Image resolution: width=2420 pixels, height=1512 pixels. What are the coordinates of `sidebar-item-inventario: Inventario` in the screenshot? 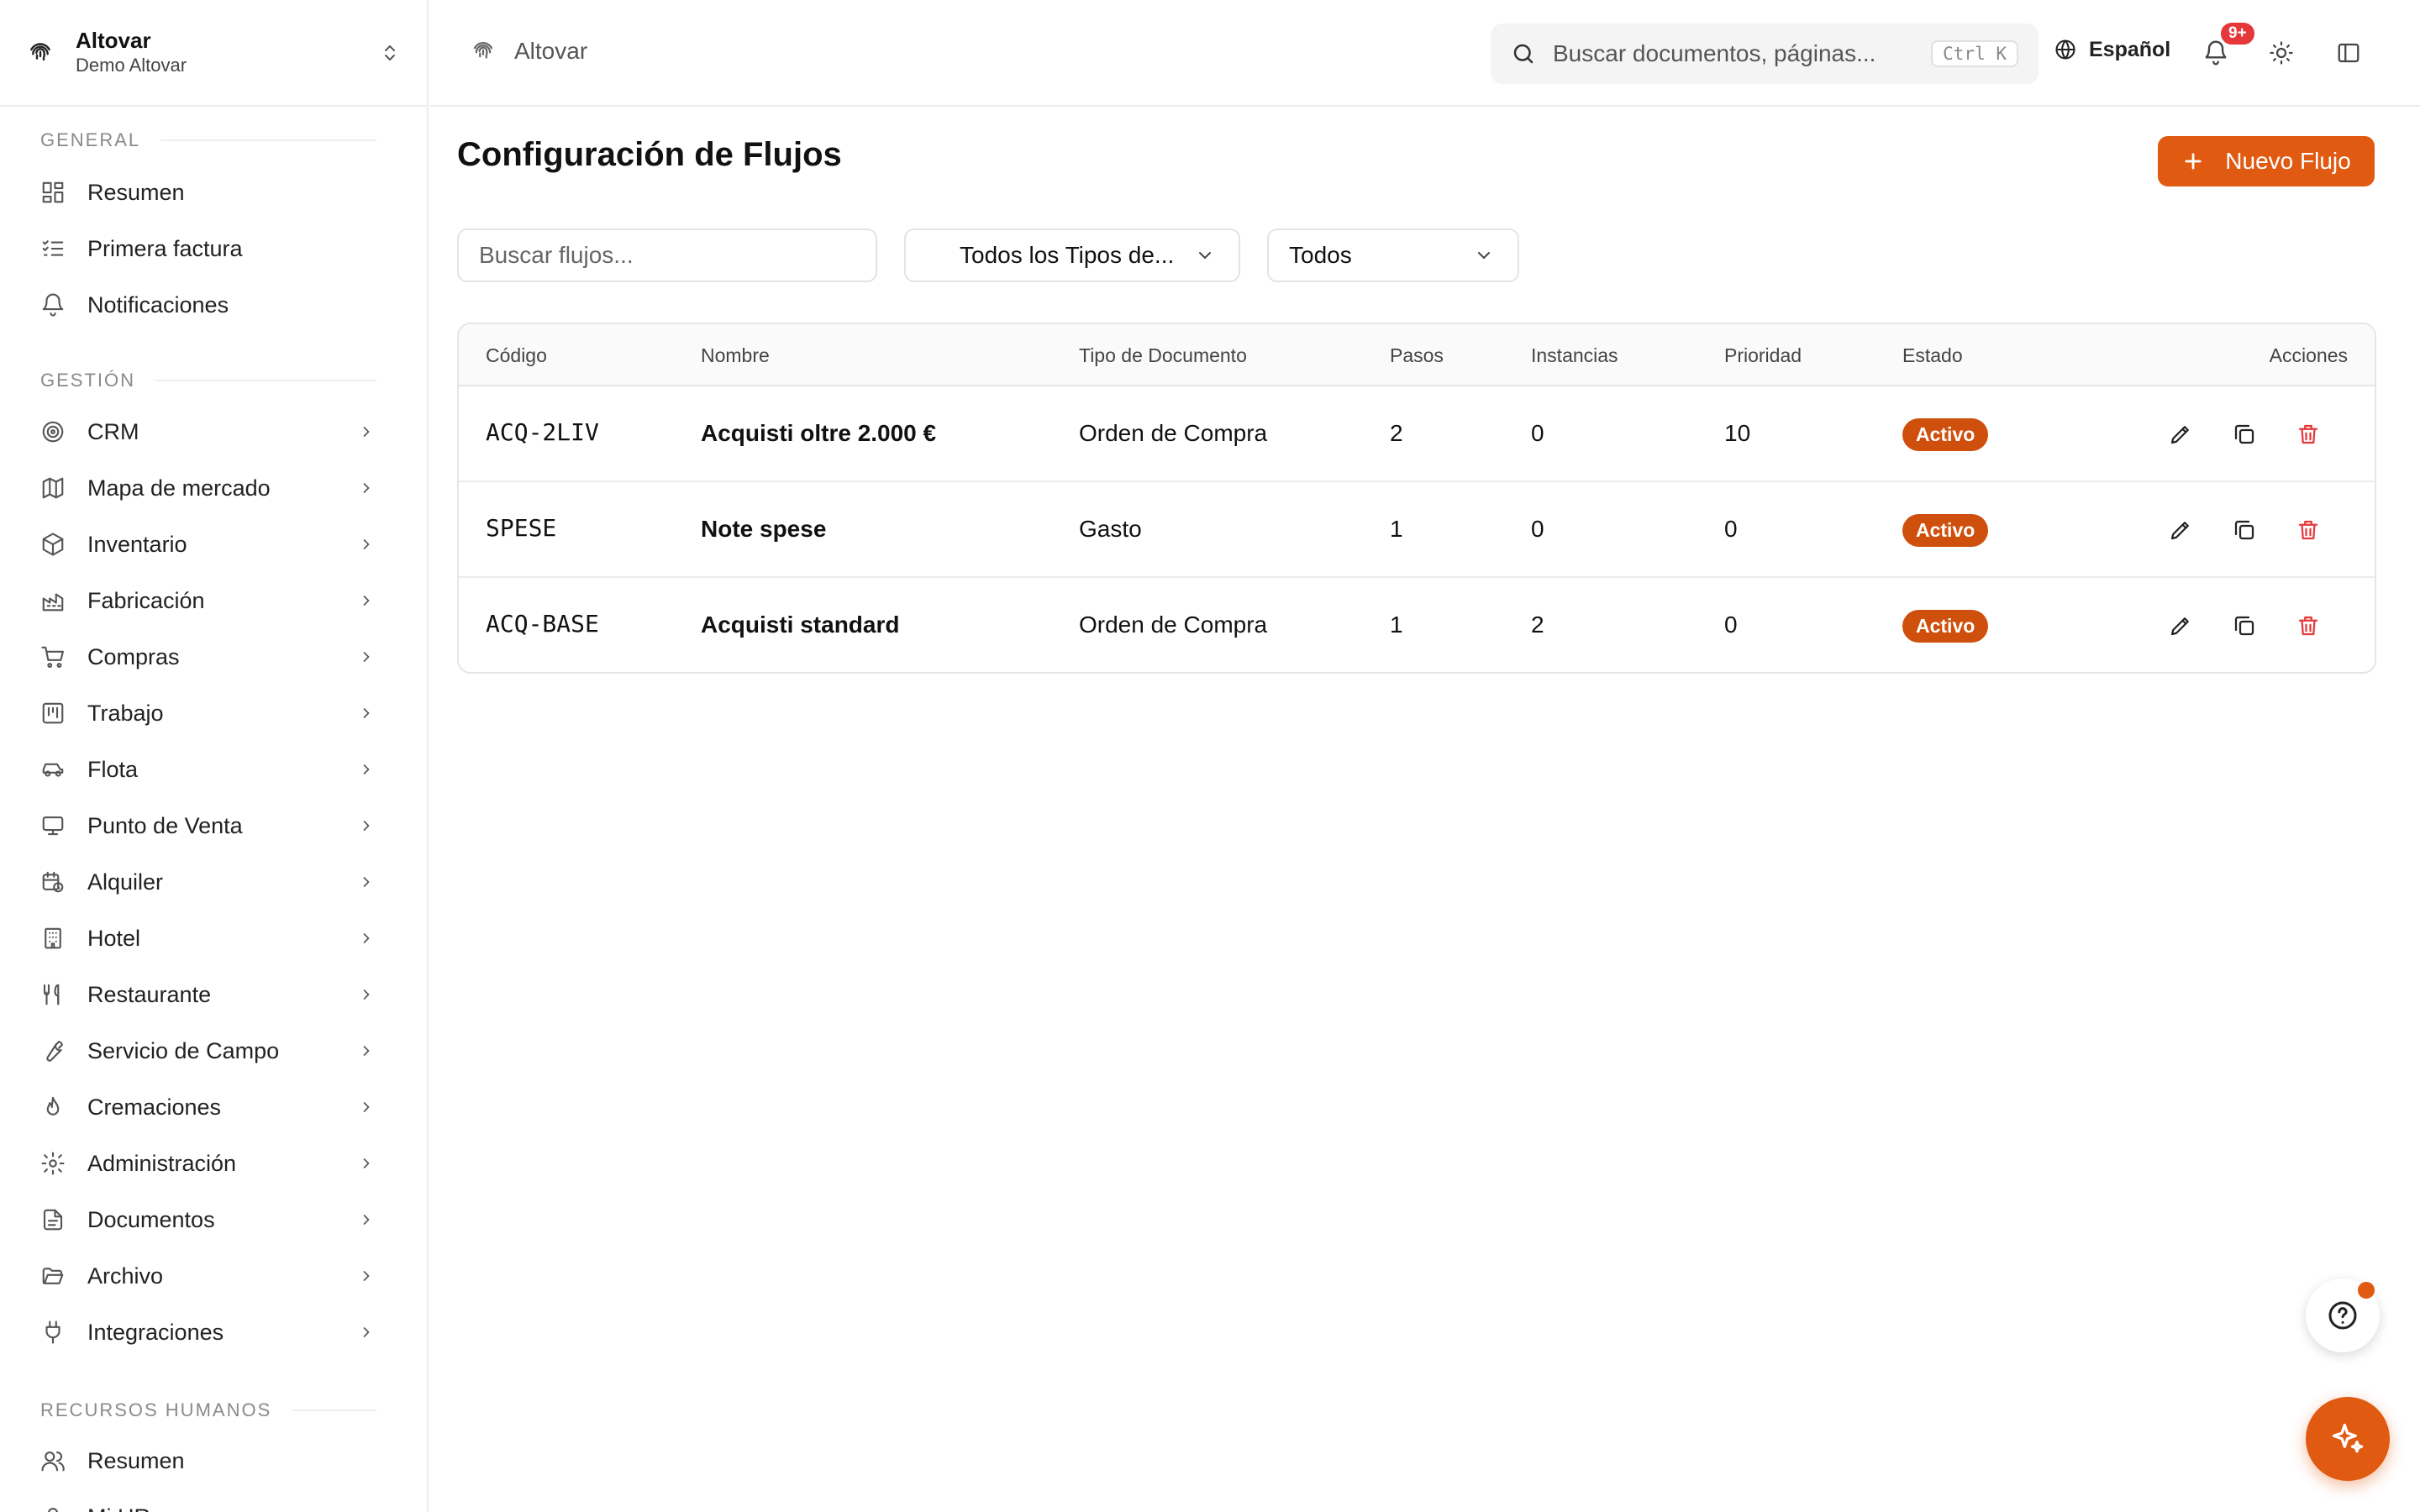 It's located at (208, 544).